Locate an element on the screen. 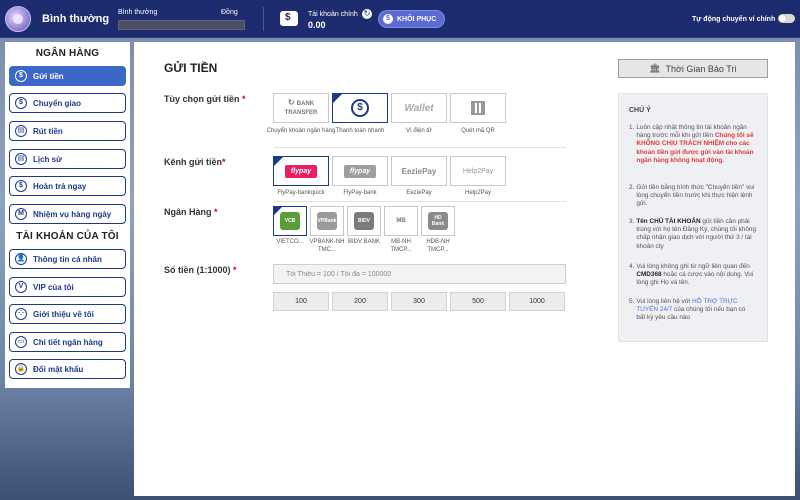 This screenshot has width=800, height=500. channel-label: Kênh gửi tiền* is located at coordinates (195, 162).